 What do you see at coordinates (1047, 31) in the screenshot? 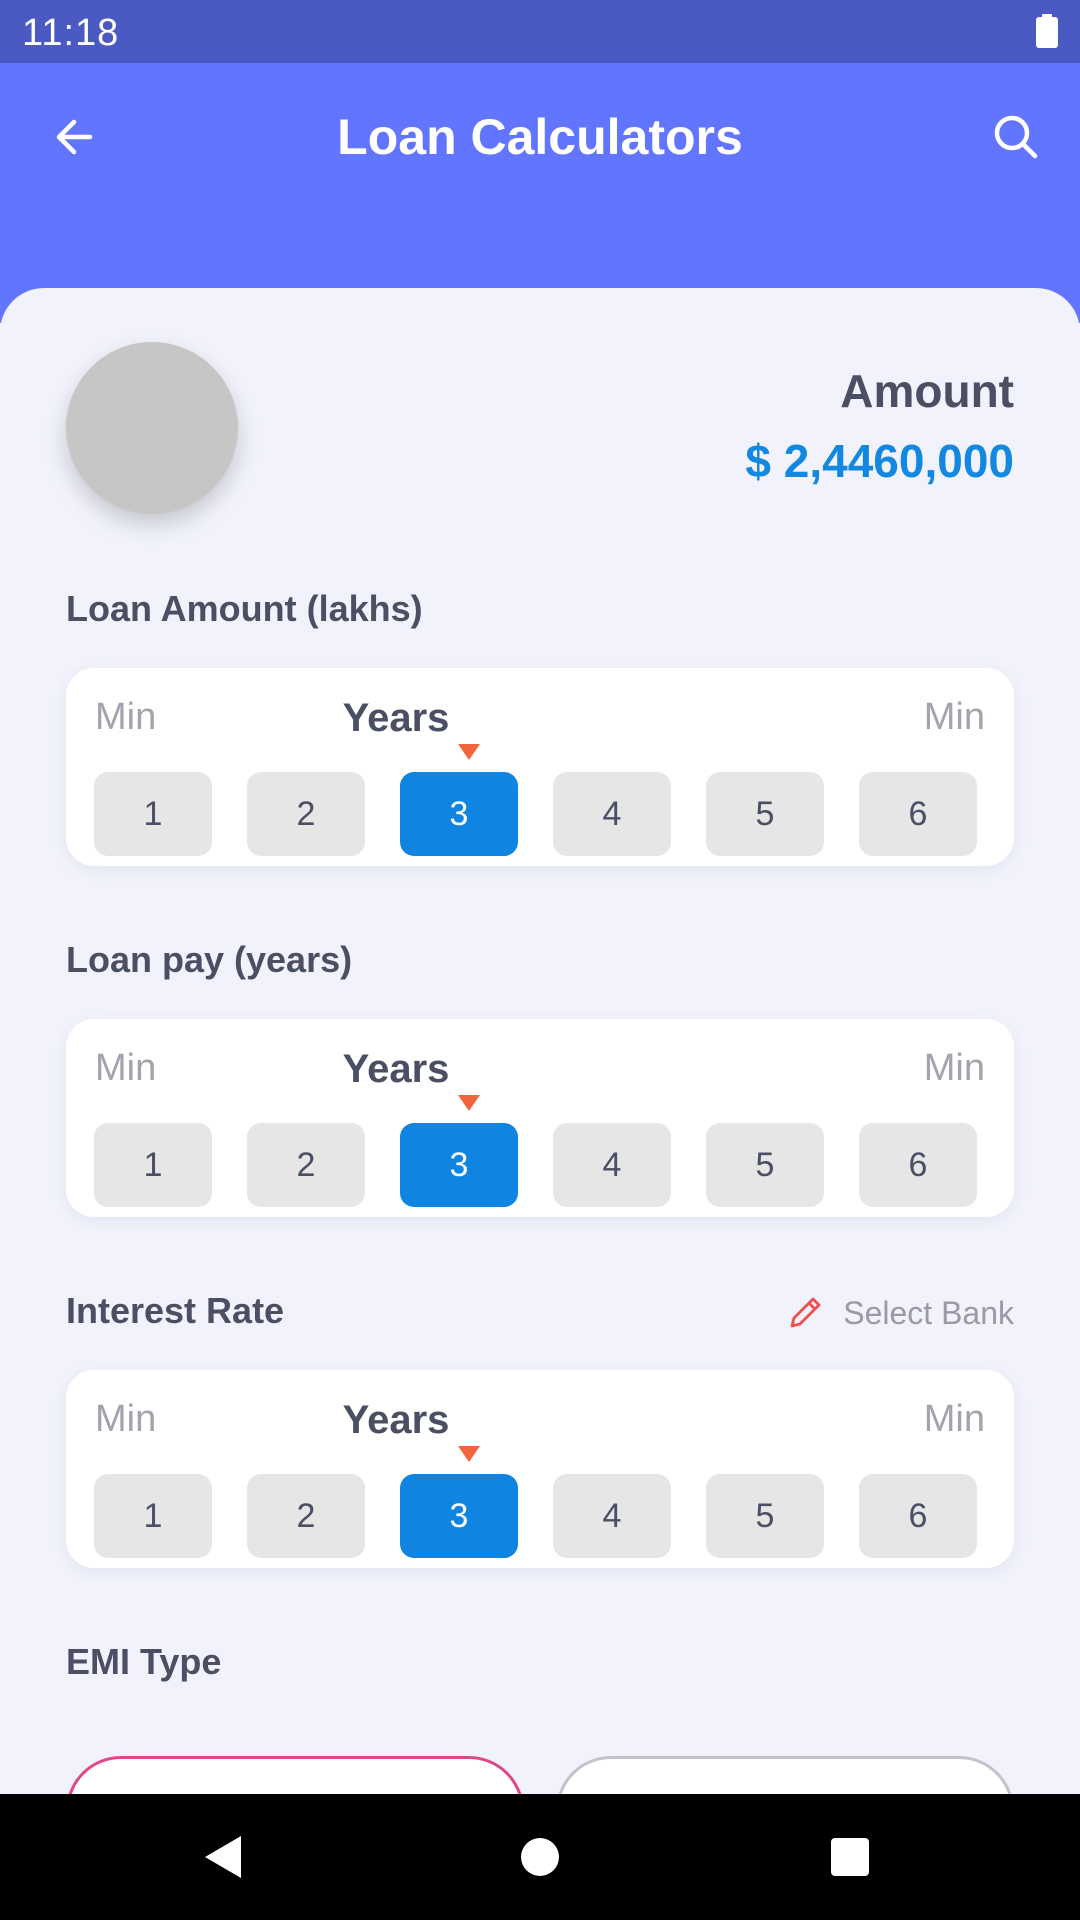
I see `battery-icon` at bounding box center [1047, 31].